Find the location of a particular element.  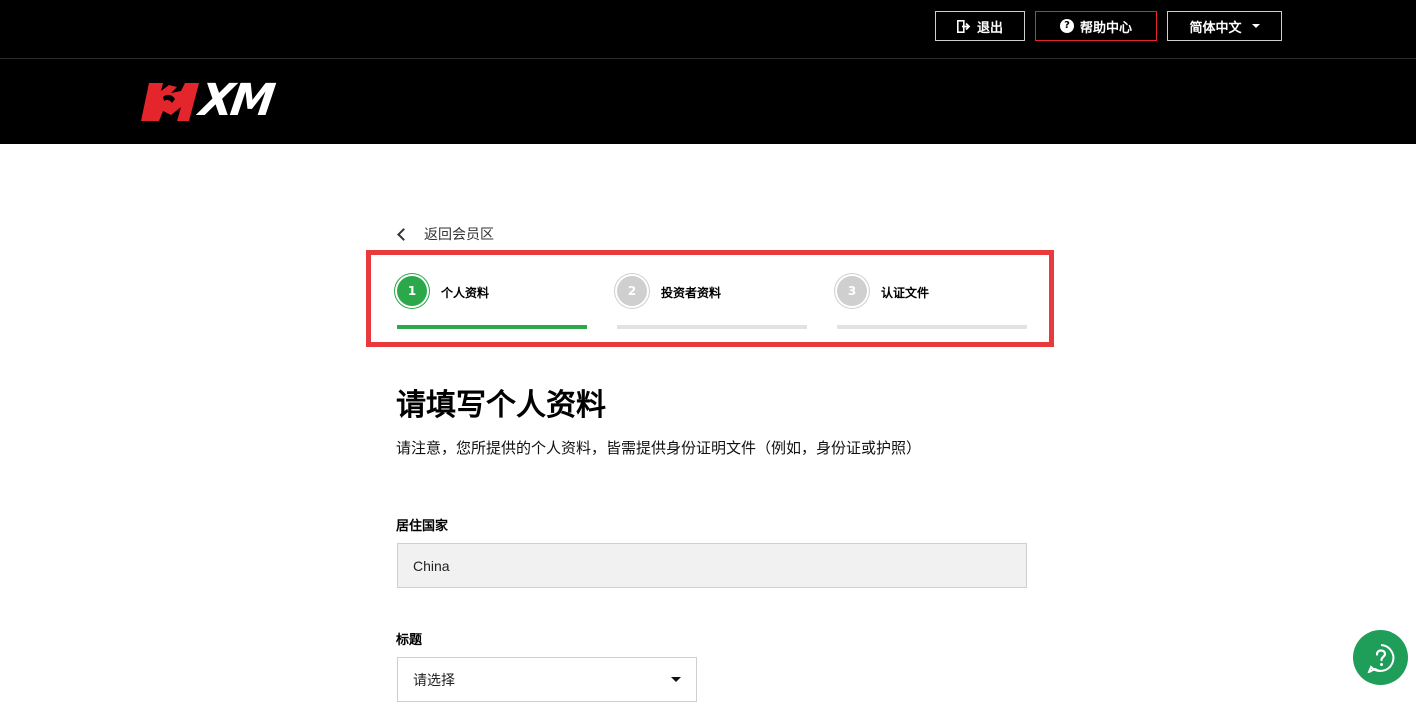

xm-logo: XM is located at coordinates (216, 100).